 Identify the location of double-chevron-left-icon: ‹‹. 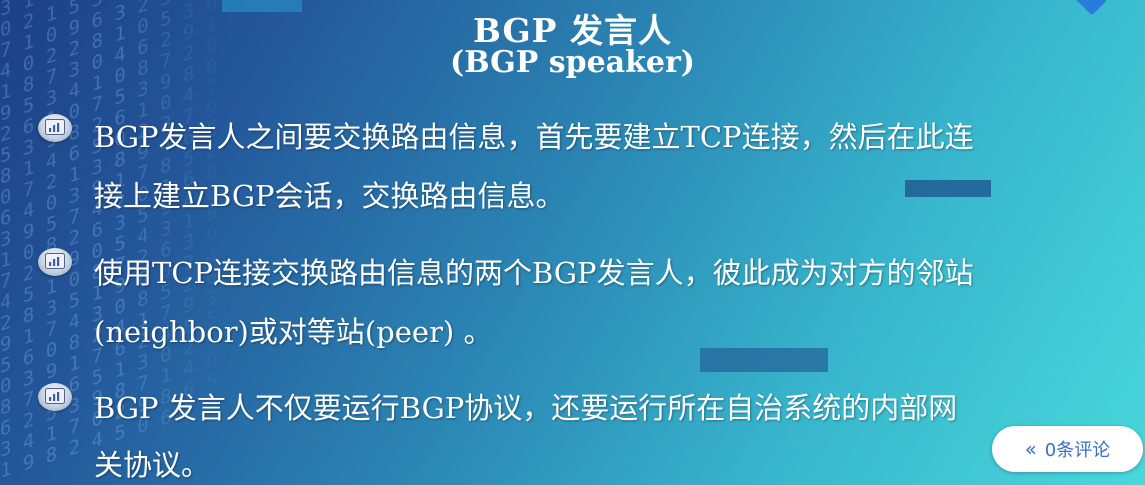
(1030, 449).